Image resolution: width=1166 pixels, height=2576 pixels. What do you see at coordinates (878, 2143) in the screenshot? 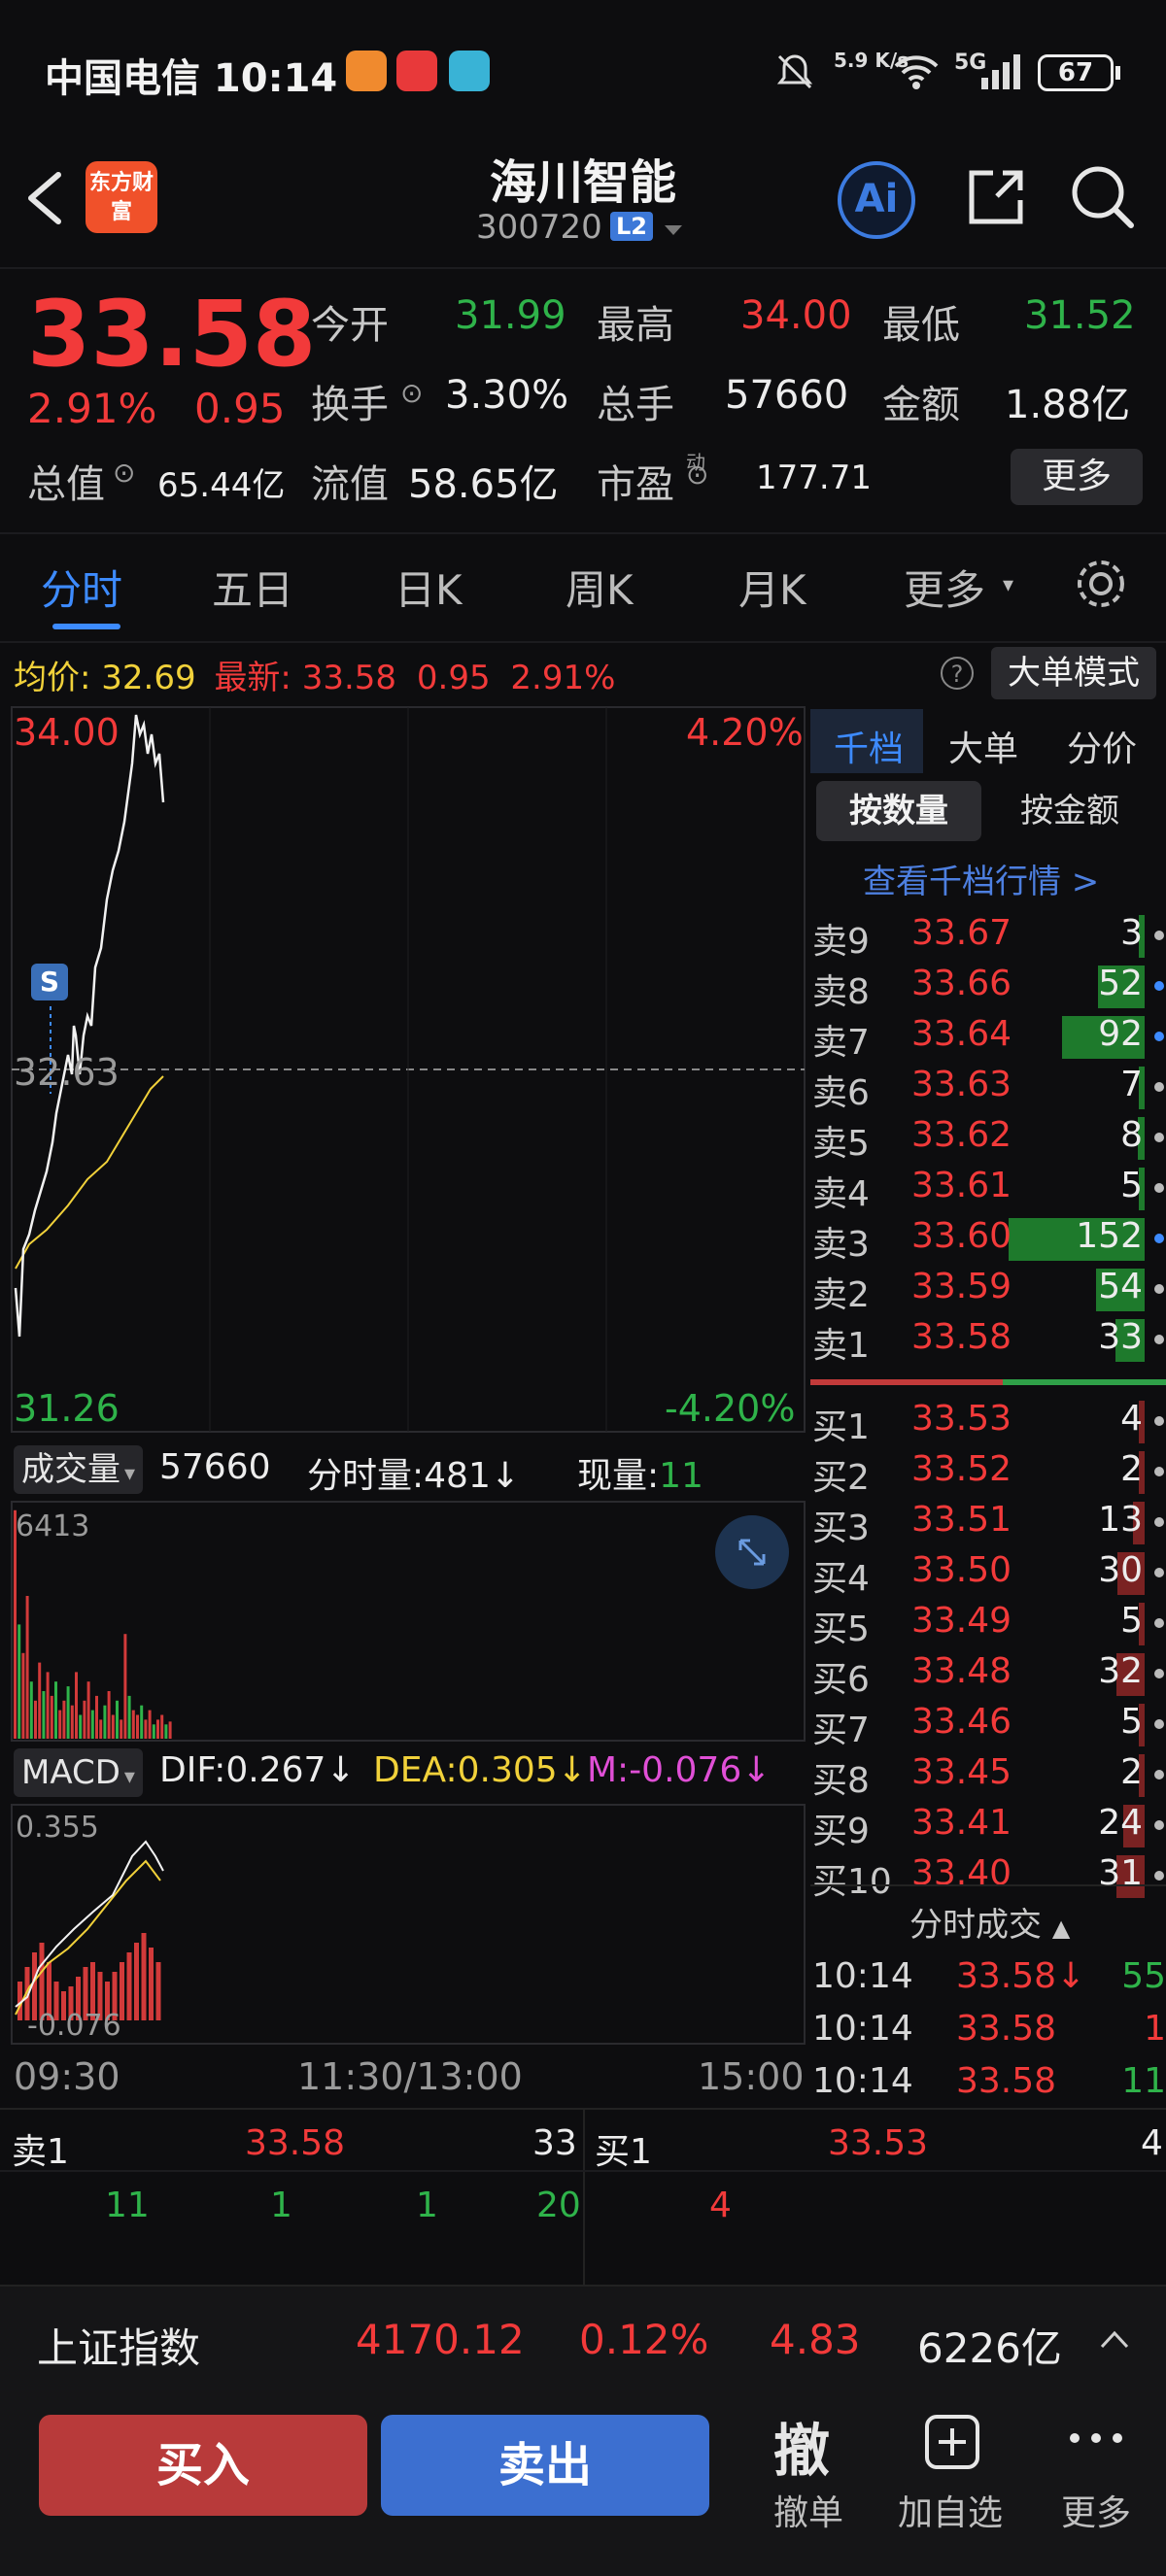
I see `bottom-bid-price: 33.53` at bounding box center [878, 2143].